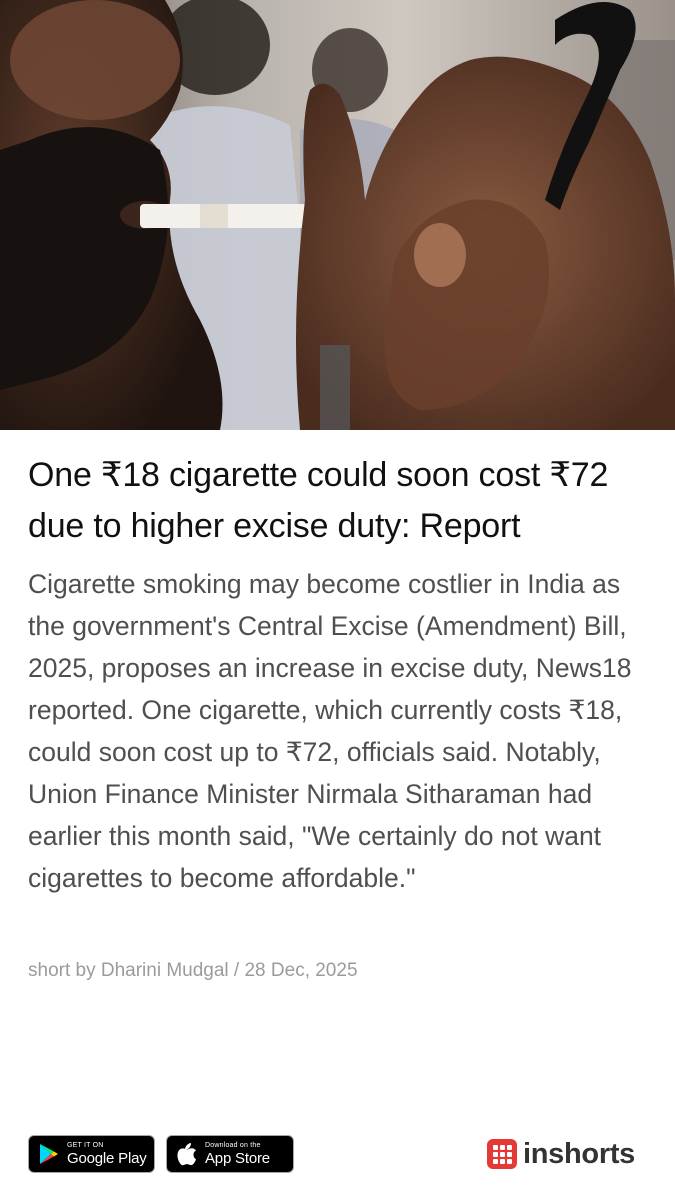 The image size is (675, 1200). I want to click on article-byline: short by Dharini Mudgal / 28 Dec, 2025, so click(193, 970).